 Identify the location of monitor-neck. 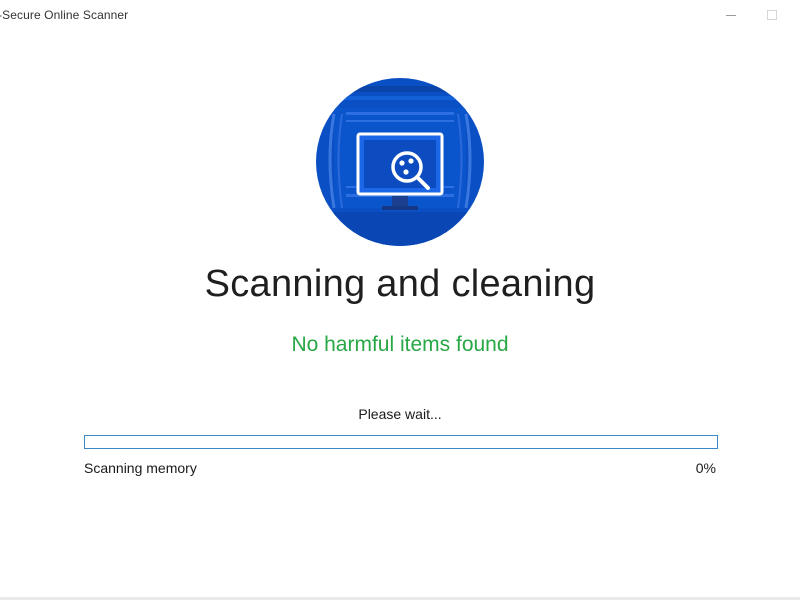
(400, 201).